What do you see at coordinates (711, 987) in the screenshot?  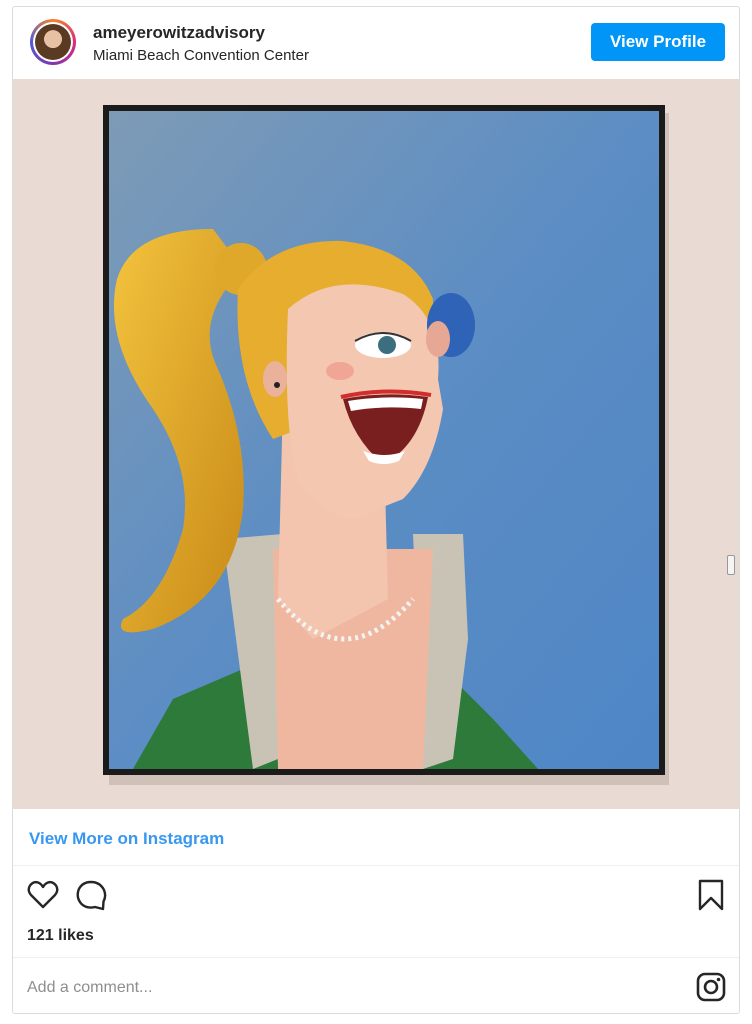 I see `instagram-logo-icon` at bounding box center [711, 987].